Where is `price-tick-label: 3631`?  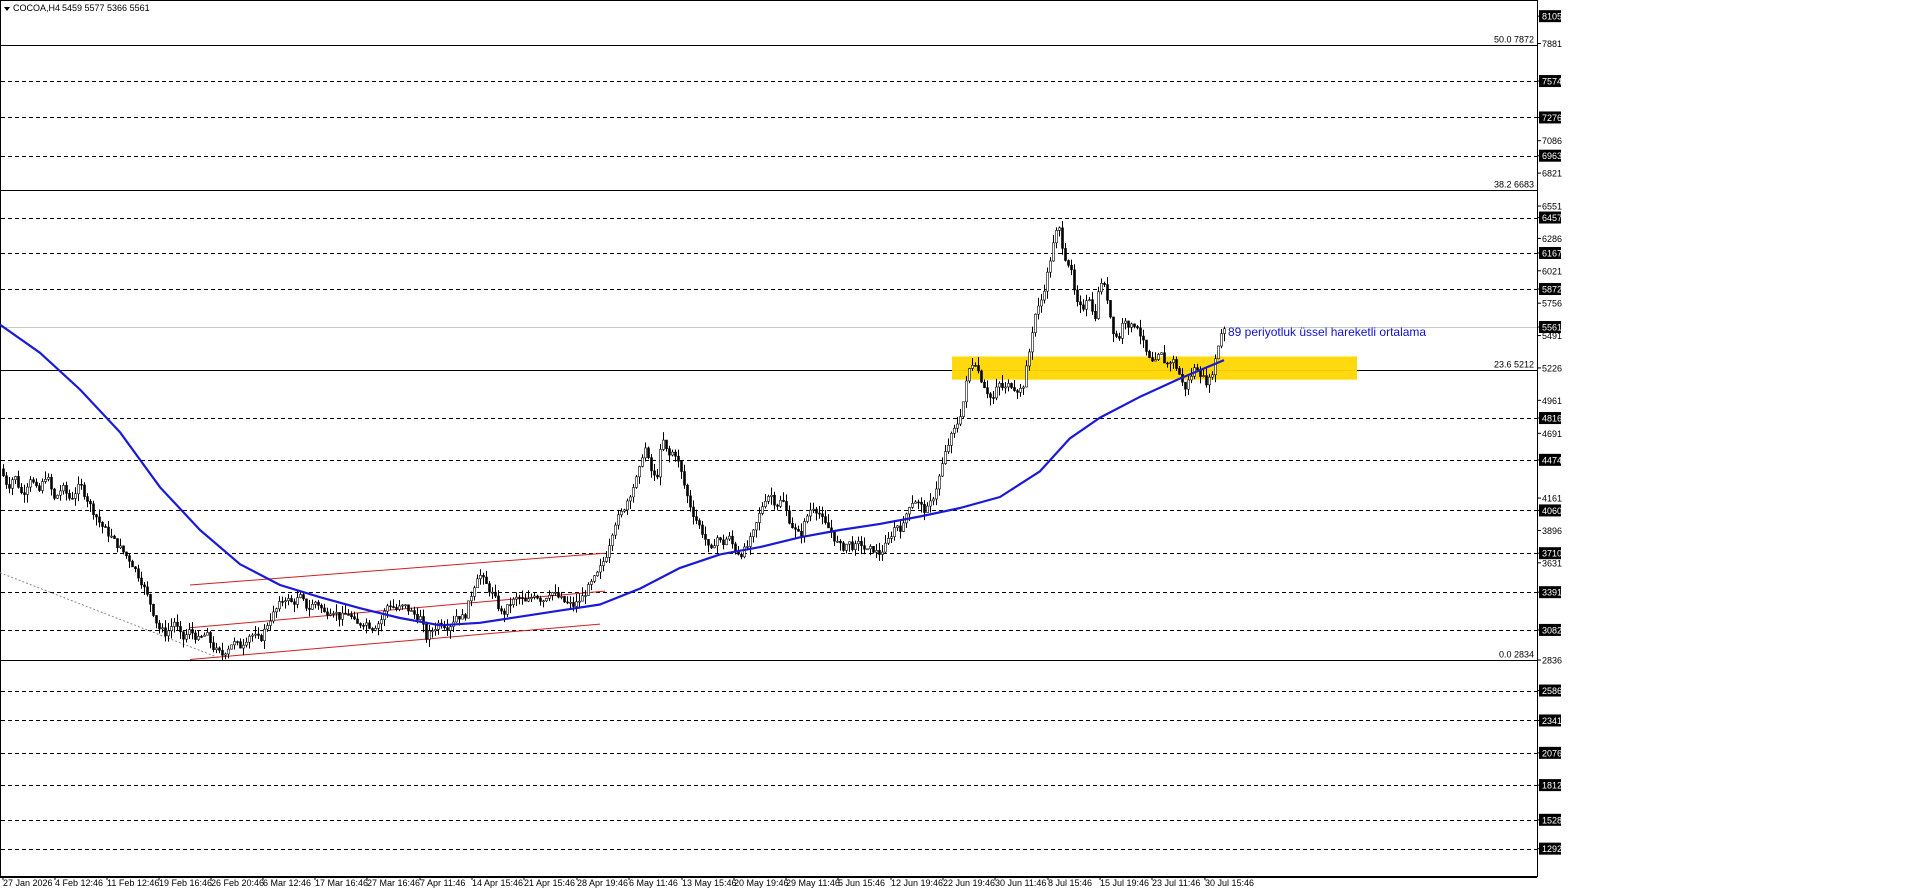 price-tick-label: 3631 is located at coordinates (1552, 563).